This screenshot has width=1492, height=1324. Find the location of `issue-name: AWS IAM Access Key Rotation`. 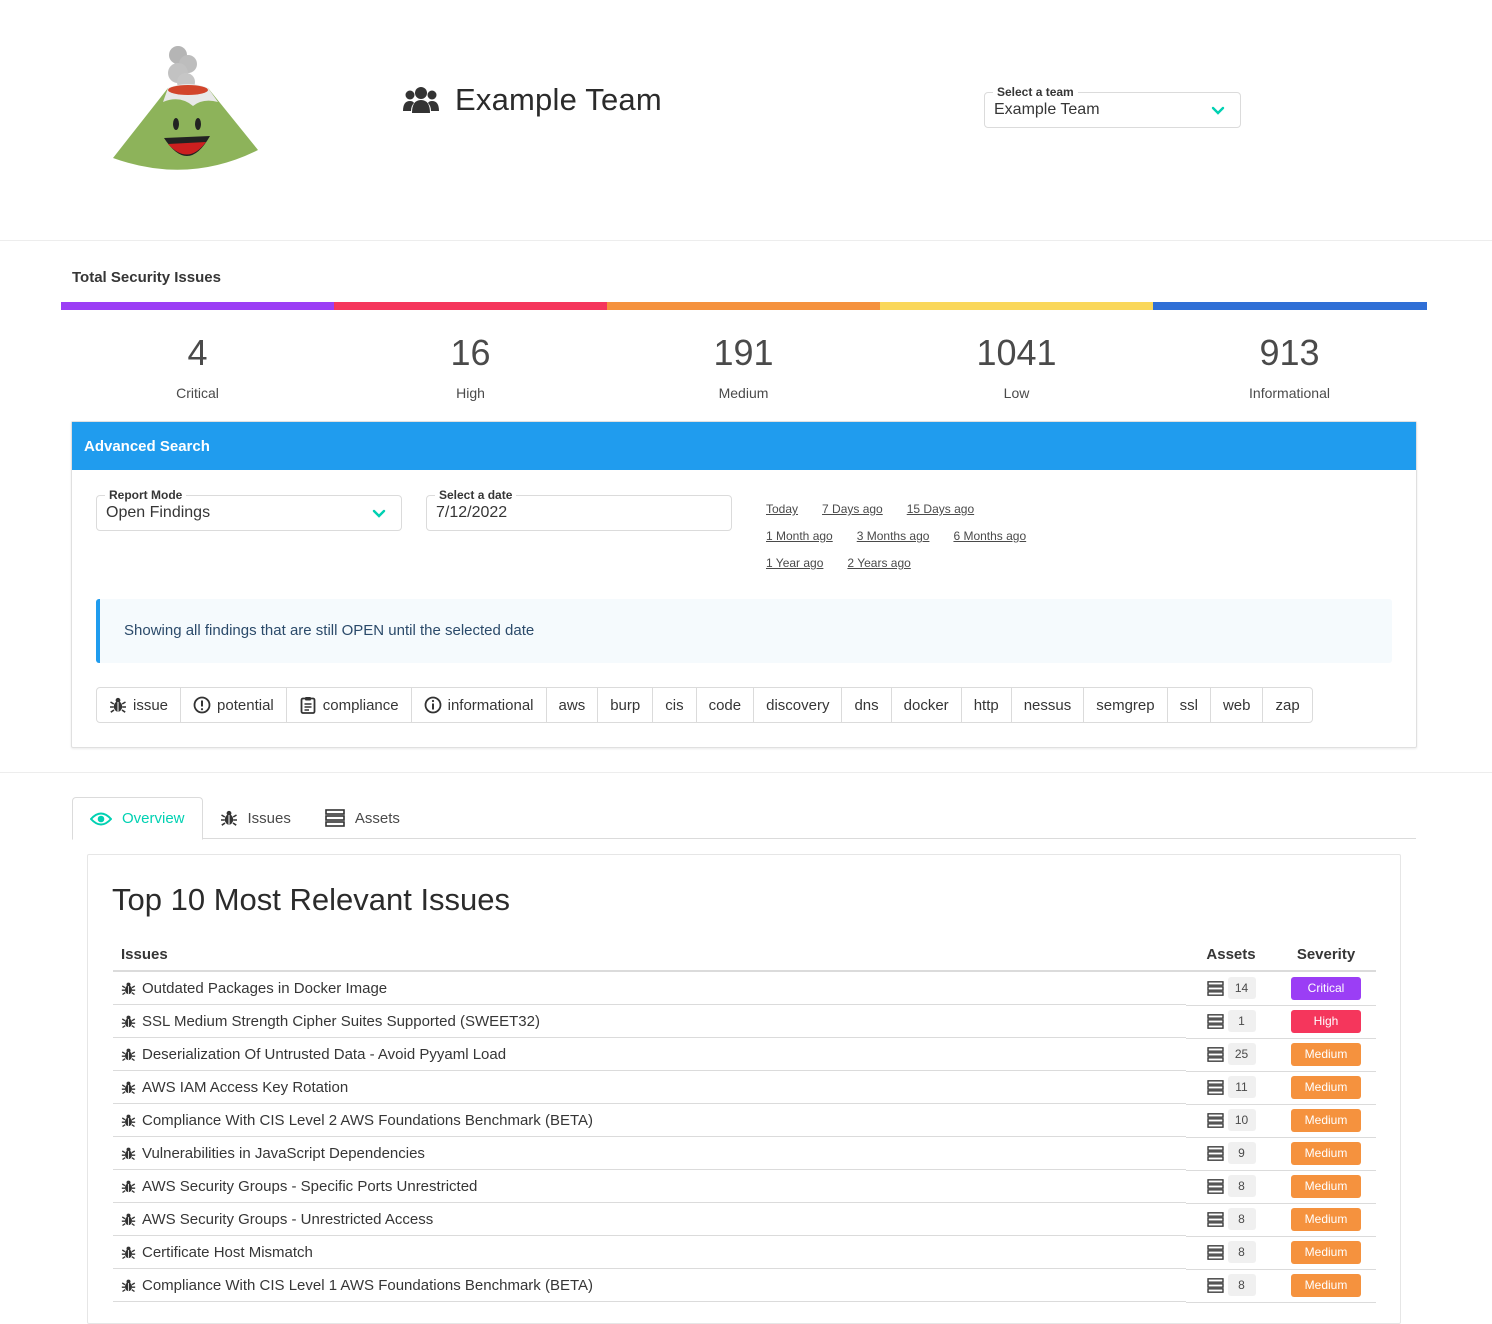

issue-name: AWS IAM Access Key Rotation is located at coordinates (245, 1087).